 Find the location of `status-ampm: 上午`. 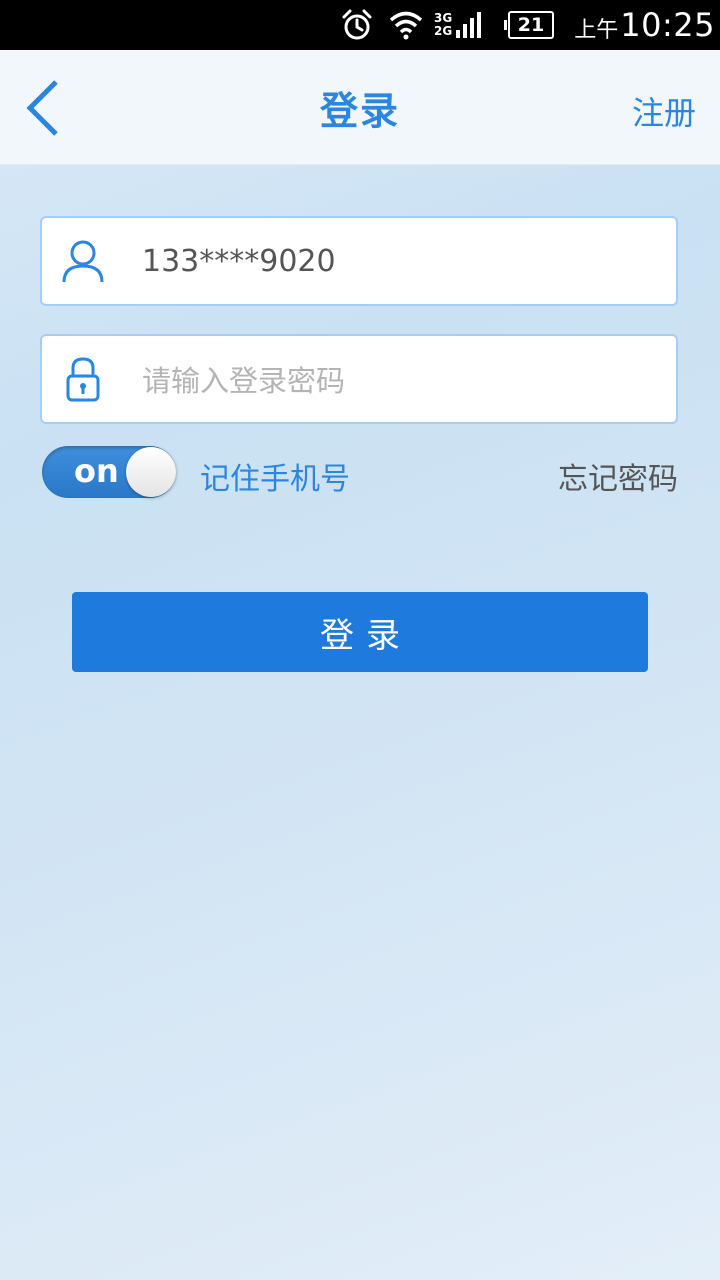

status-ampm: 上午 is located at coordinates (596, 30).